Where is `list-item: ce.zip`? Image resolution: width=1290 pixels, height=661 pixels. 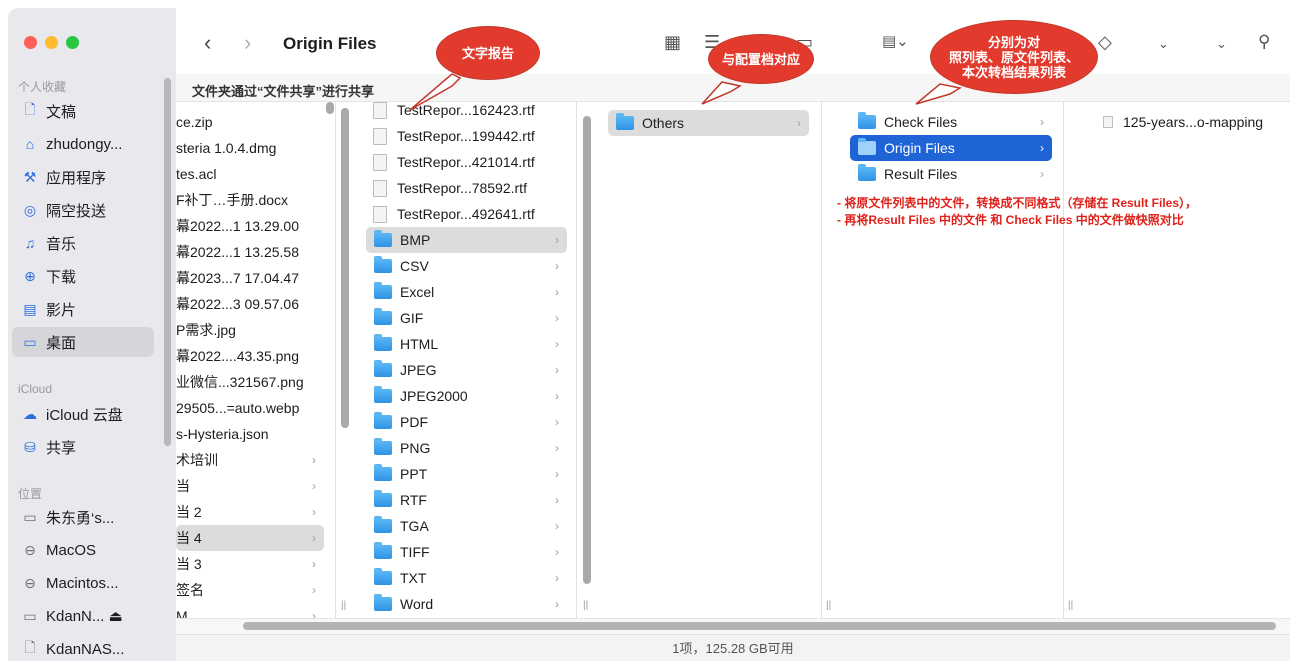
list-item: ce.zip is located at coordinates (250, 122).